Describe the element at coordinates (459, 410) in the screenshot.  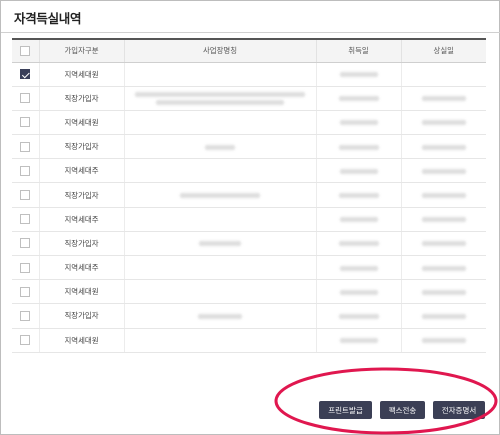
I see `e-certificate-button: 전자증명서` at that location.